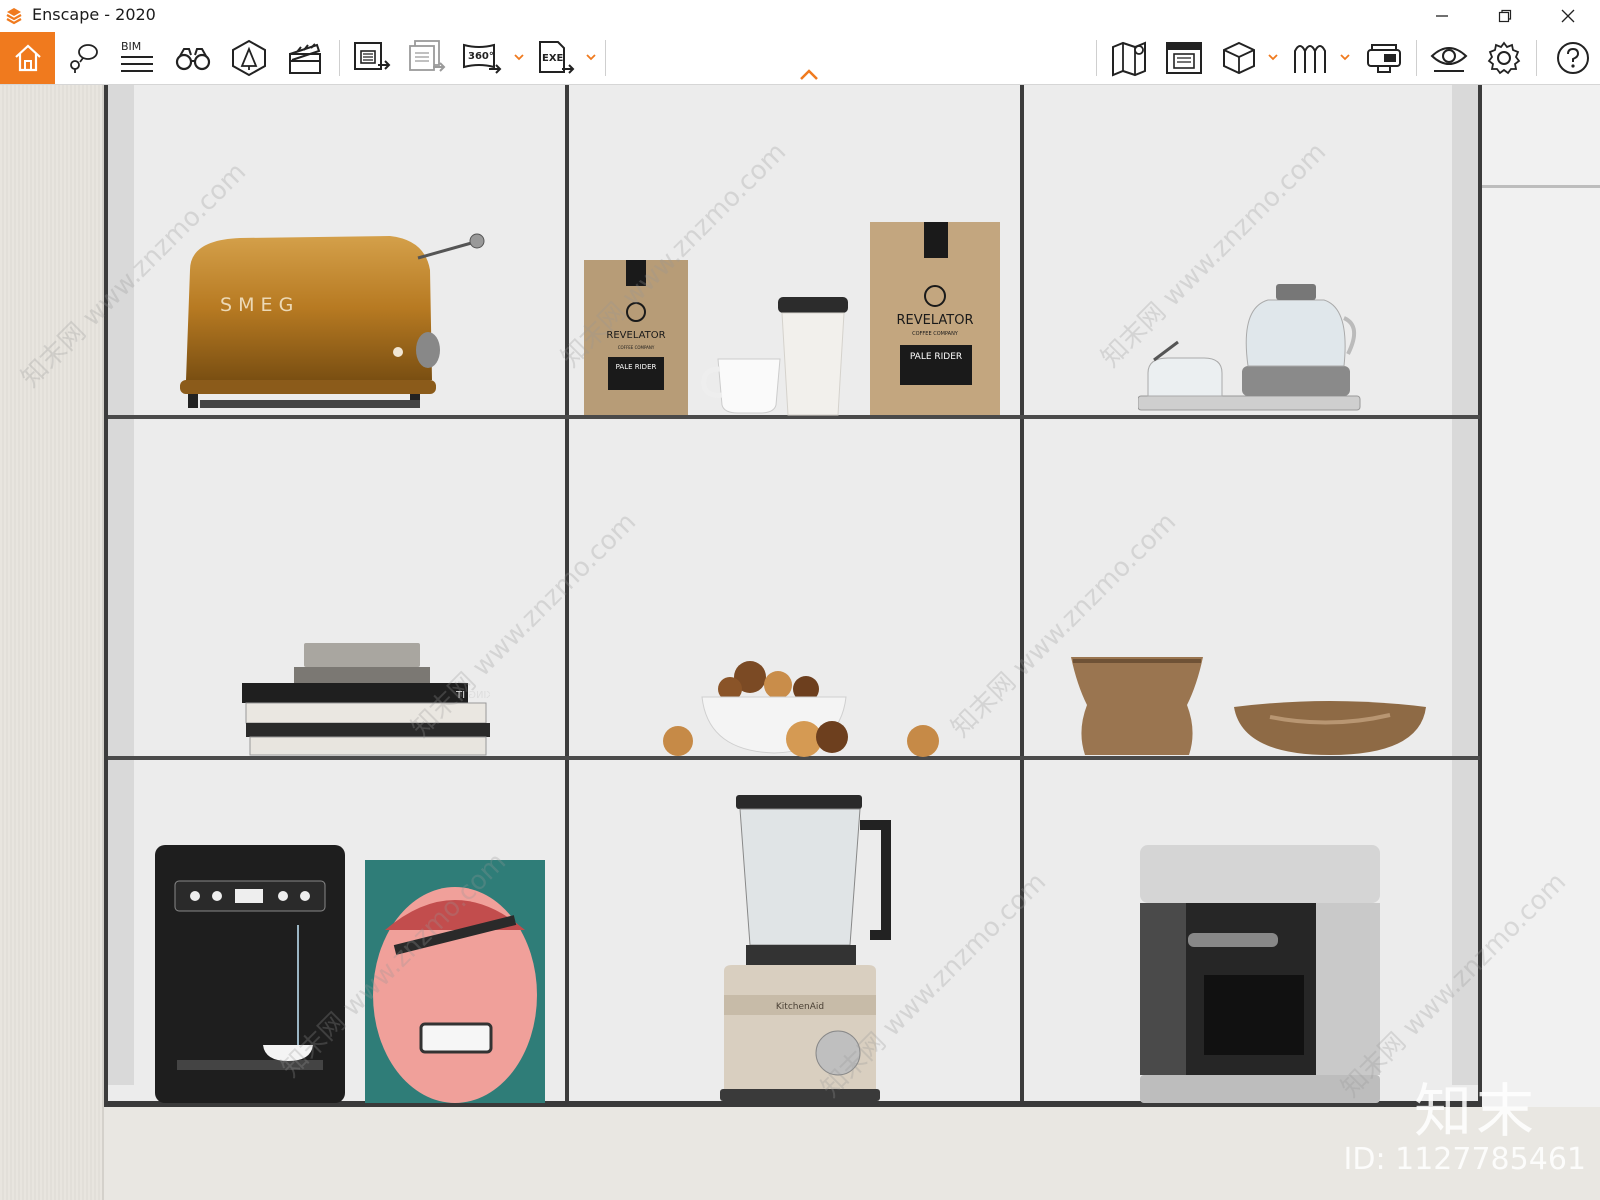 Image resolution: width=1600 pixels, height=1200 pixels. I want to click on clapperboard-icon, so click(305, 58).